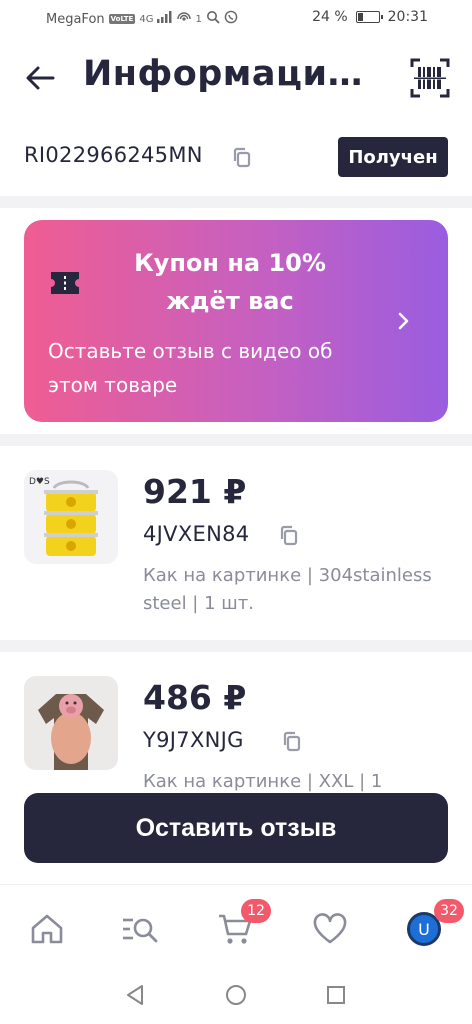 The image size is (472, 1024). I want to click on system-home-button, so click(236, 995).